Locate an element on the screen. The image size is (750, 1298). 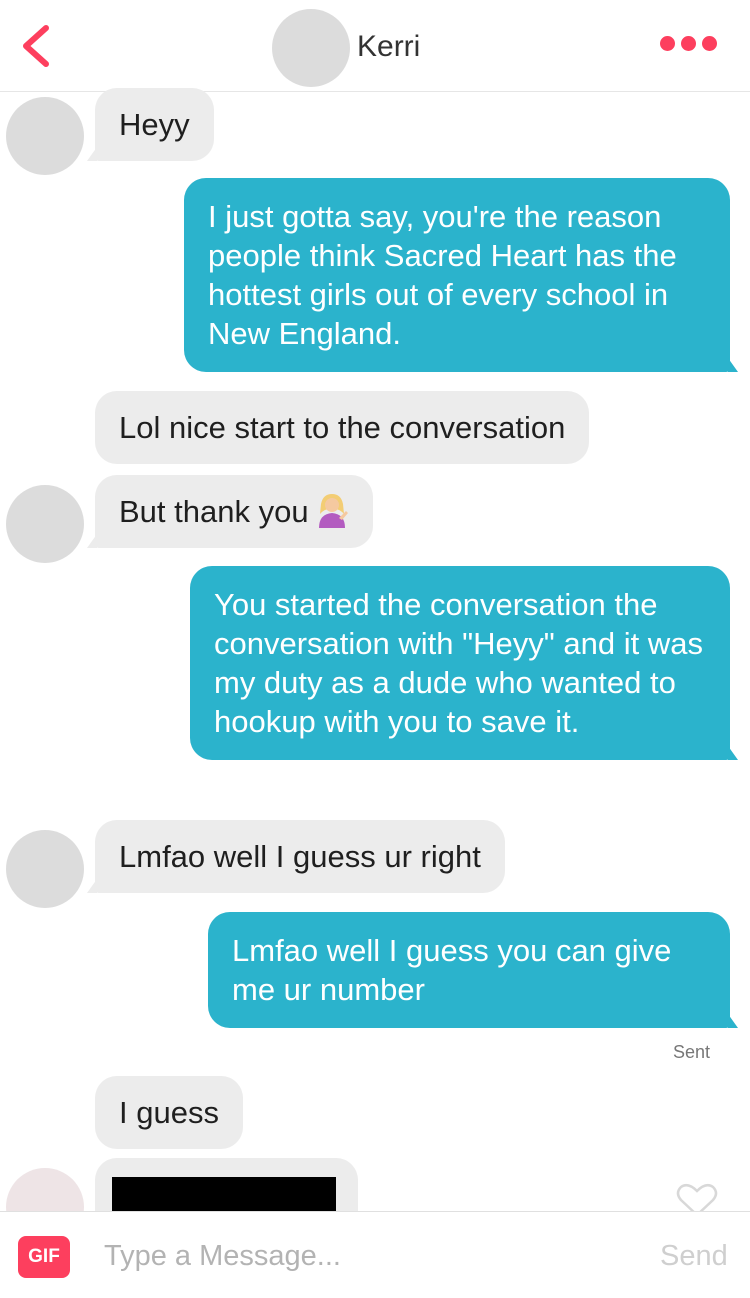
back-button is located at coordinates (36, 46).